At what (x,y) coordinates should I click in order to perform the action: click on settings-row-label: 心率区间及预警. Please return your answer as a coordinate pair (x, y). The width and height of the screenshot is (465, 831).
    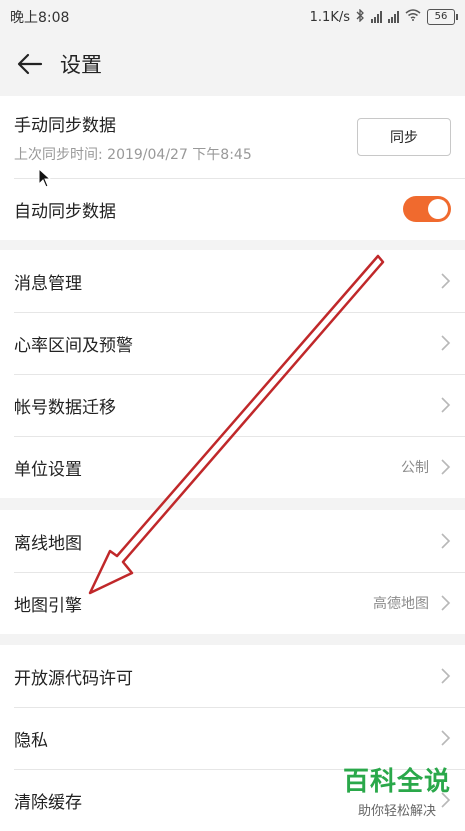
    Looking at the image, I should click on (73, 345).